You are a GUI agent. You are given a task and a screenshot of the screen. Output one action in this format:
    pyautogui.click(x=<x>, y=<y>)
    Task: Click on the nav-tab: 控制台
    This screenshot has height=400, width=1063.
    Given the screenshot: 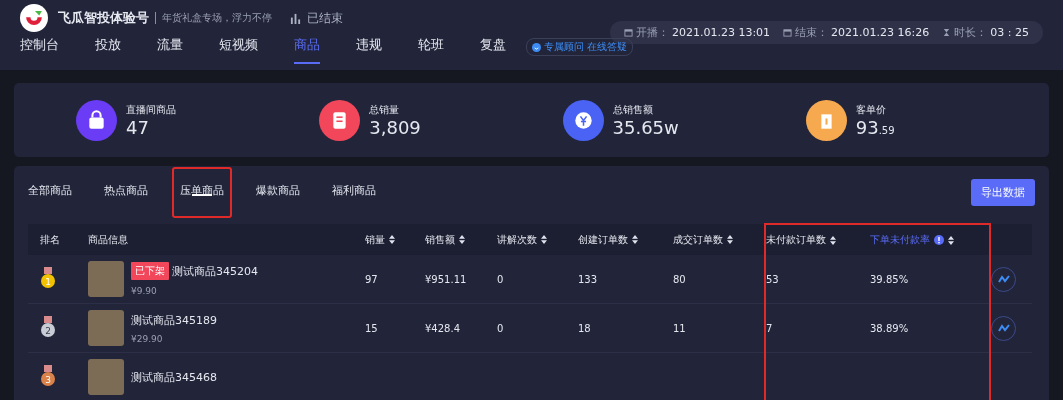 What is the action you would take?
    pyautogui.click(x=39, y=47)
    